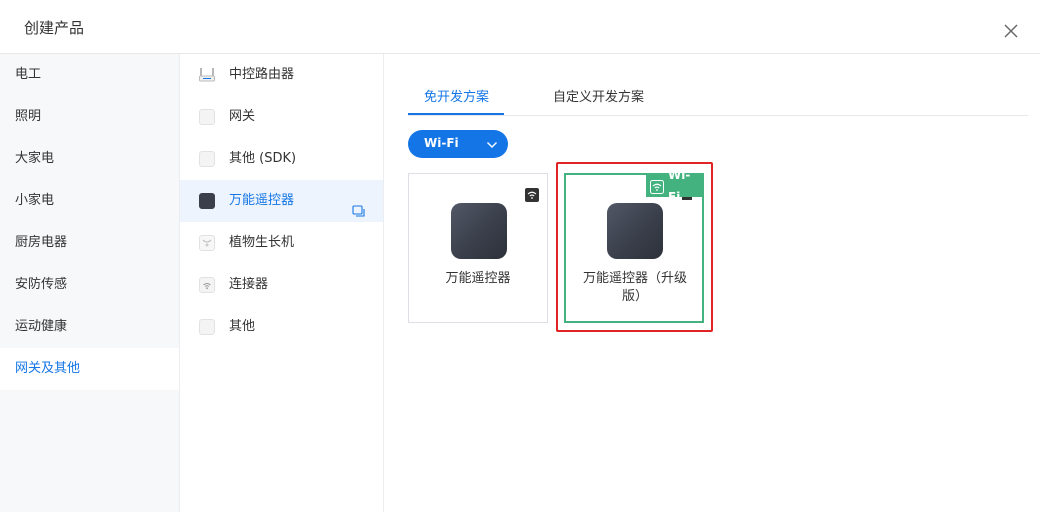 The height and width of the screenshot is (512, 1040). Describe the element at coordinates (262, 242) in the screenshot. I see `subcategory-label: 植物生长机` at that location.